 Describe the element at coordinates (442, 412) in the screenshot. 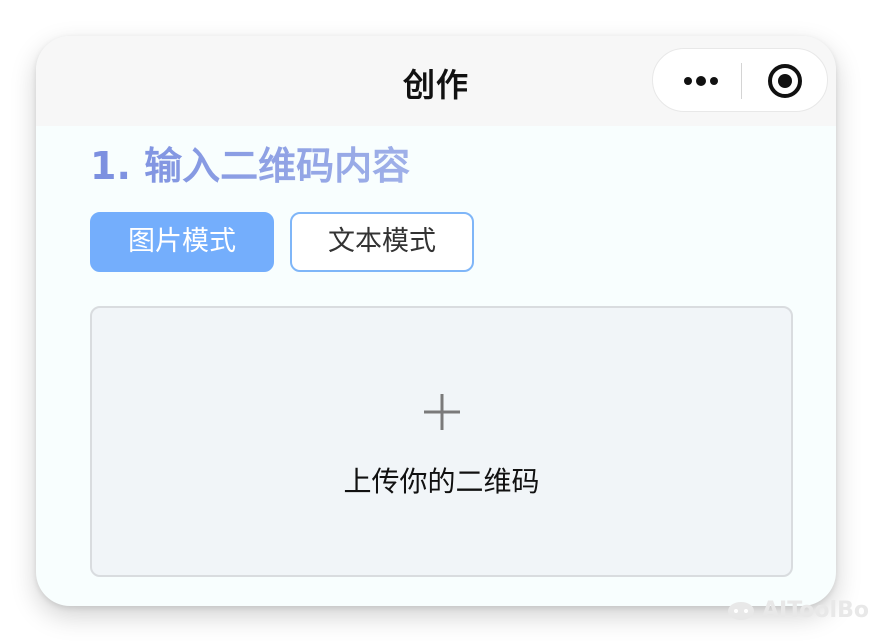

I see `plus-icon` at that location.